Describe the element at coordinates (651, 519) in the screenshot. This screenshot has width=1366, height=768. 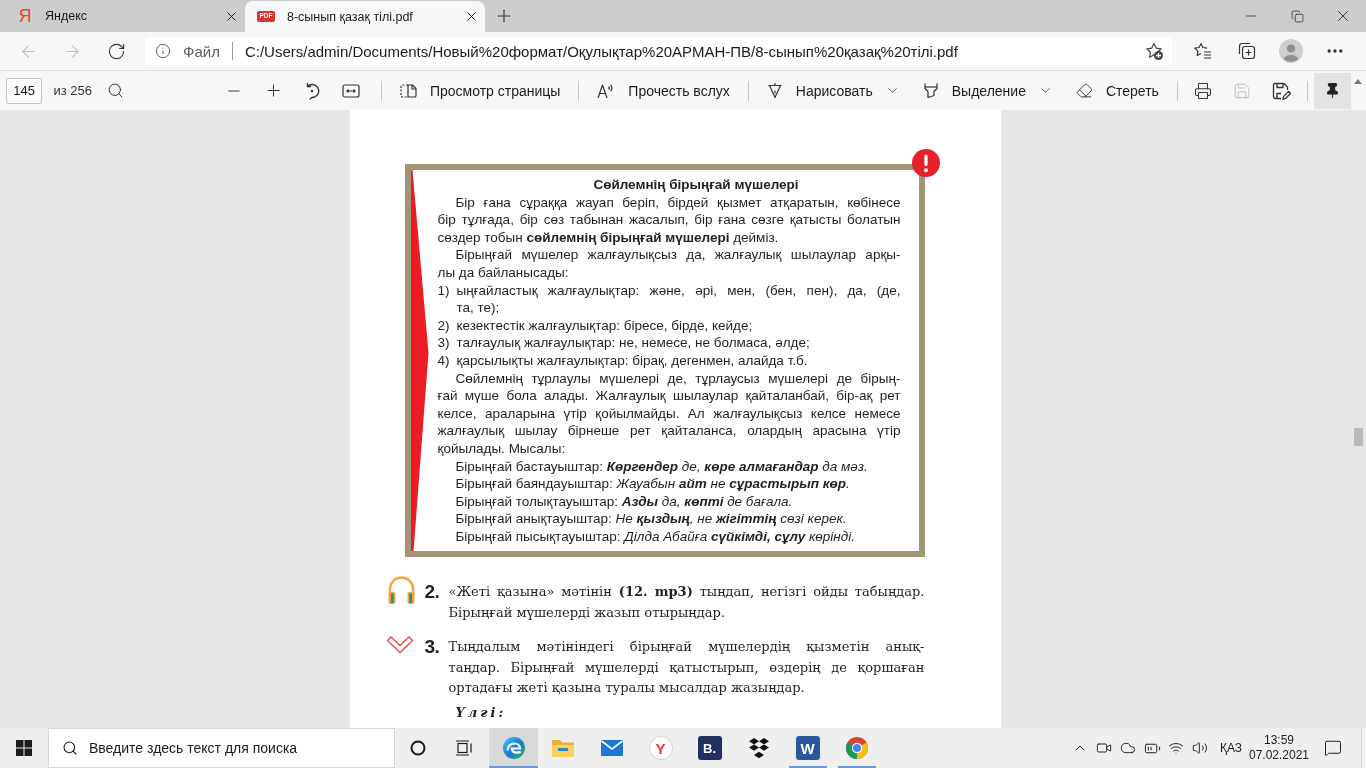
I see `example-line: Бірыңғай анықтауыштар: Не қыздың, не жігіттің сөзі керек.` at that location.